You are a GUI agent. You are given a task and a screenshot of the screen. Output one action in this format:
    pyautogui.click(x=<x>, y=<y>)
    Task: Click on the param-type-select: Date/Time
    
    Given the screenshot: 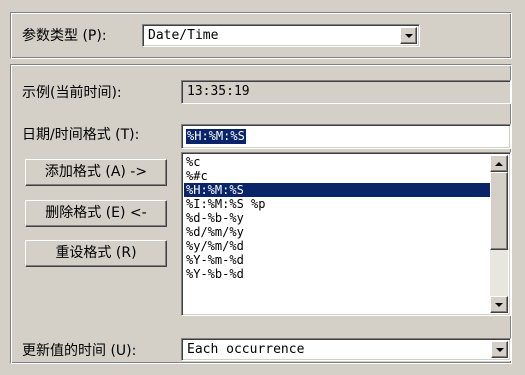 What is the action you would take?
    pyautogui.click(x=281, y=35)
    